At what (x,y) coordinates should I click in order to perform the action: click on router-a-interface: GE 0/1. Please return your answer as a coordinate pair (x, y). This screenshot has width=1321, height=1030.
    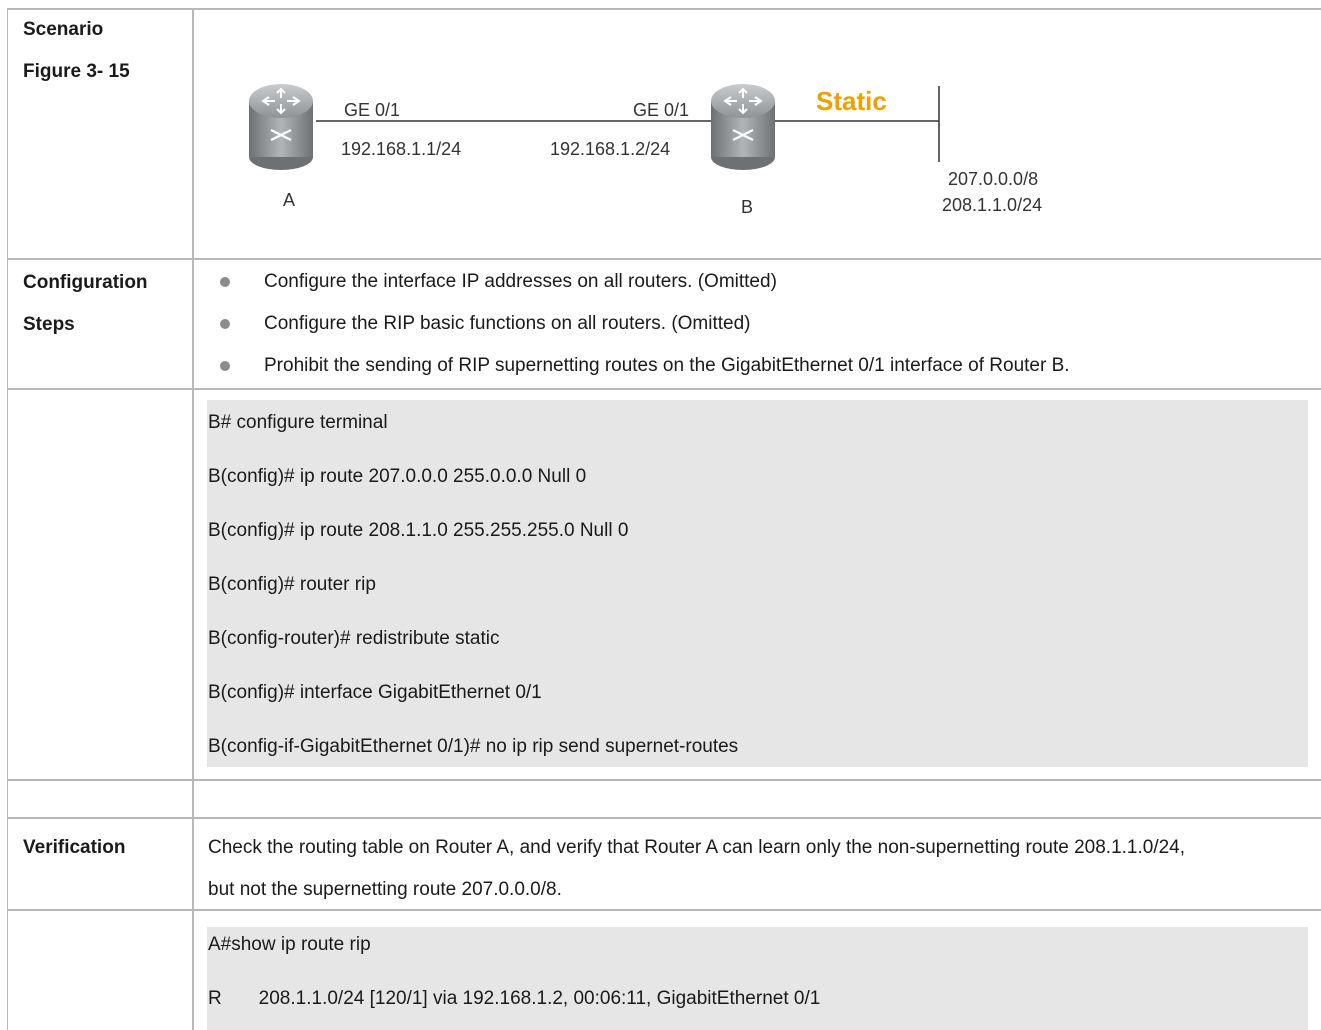
    Looking at the image, I should click on (372, 110).